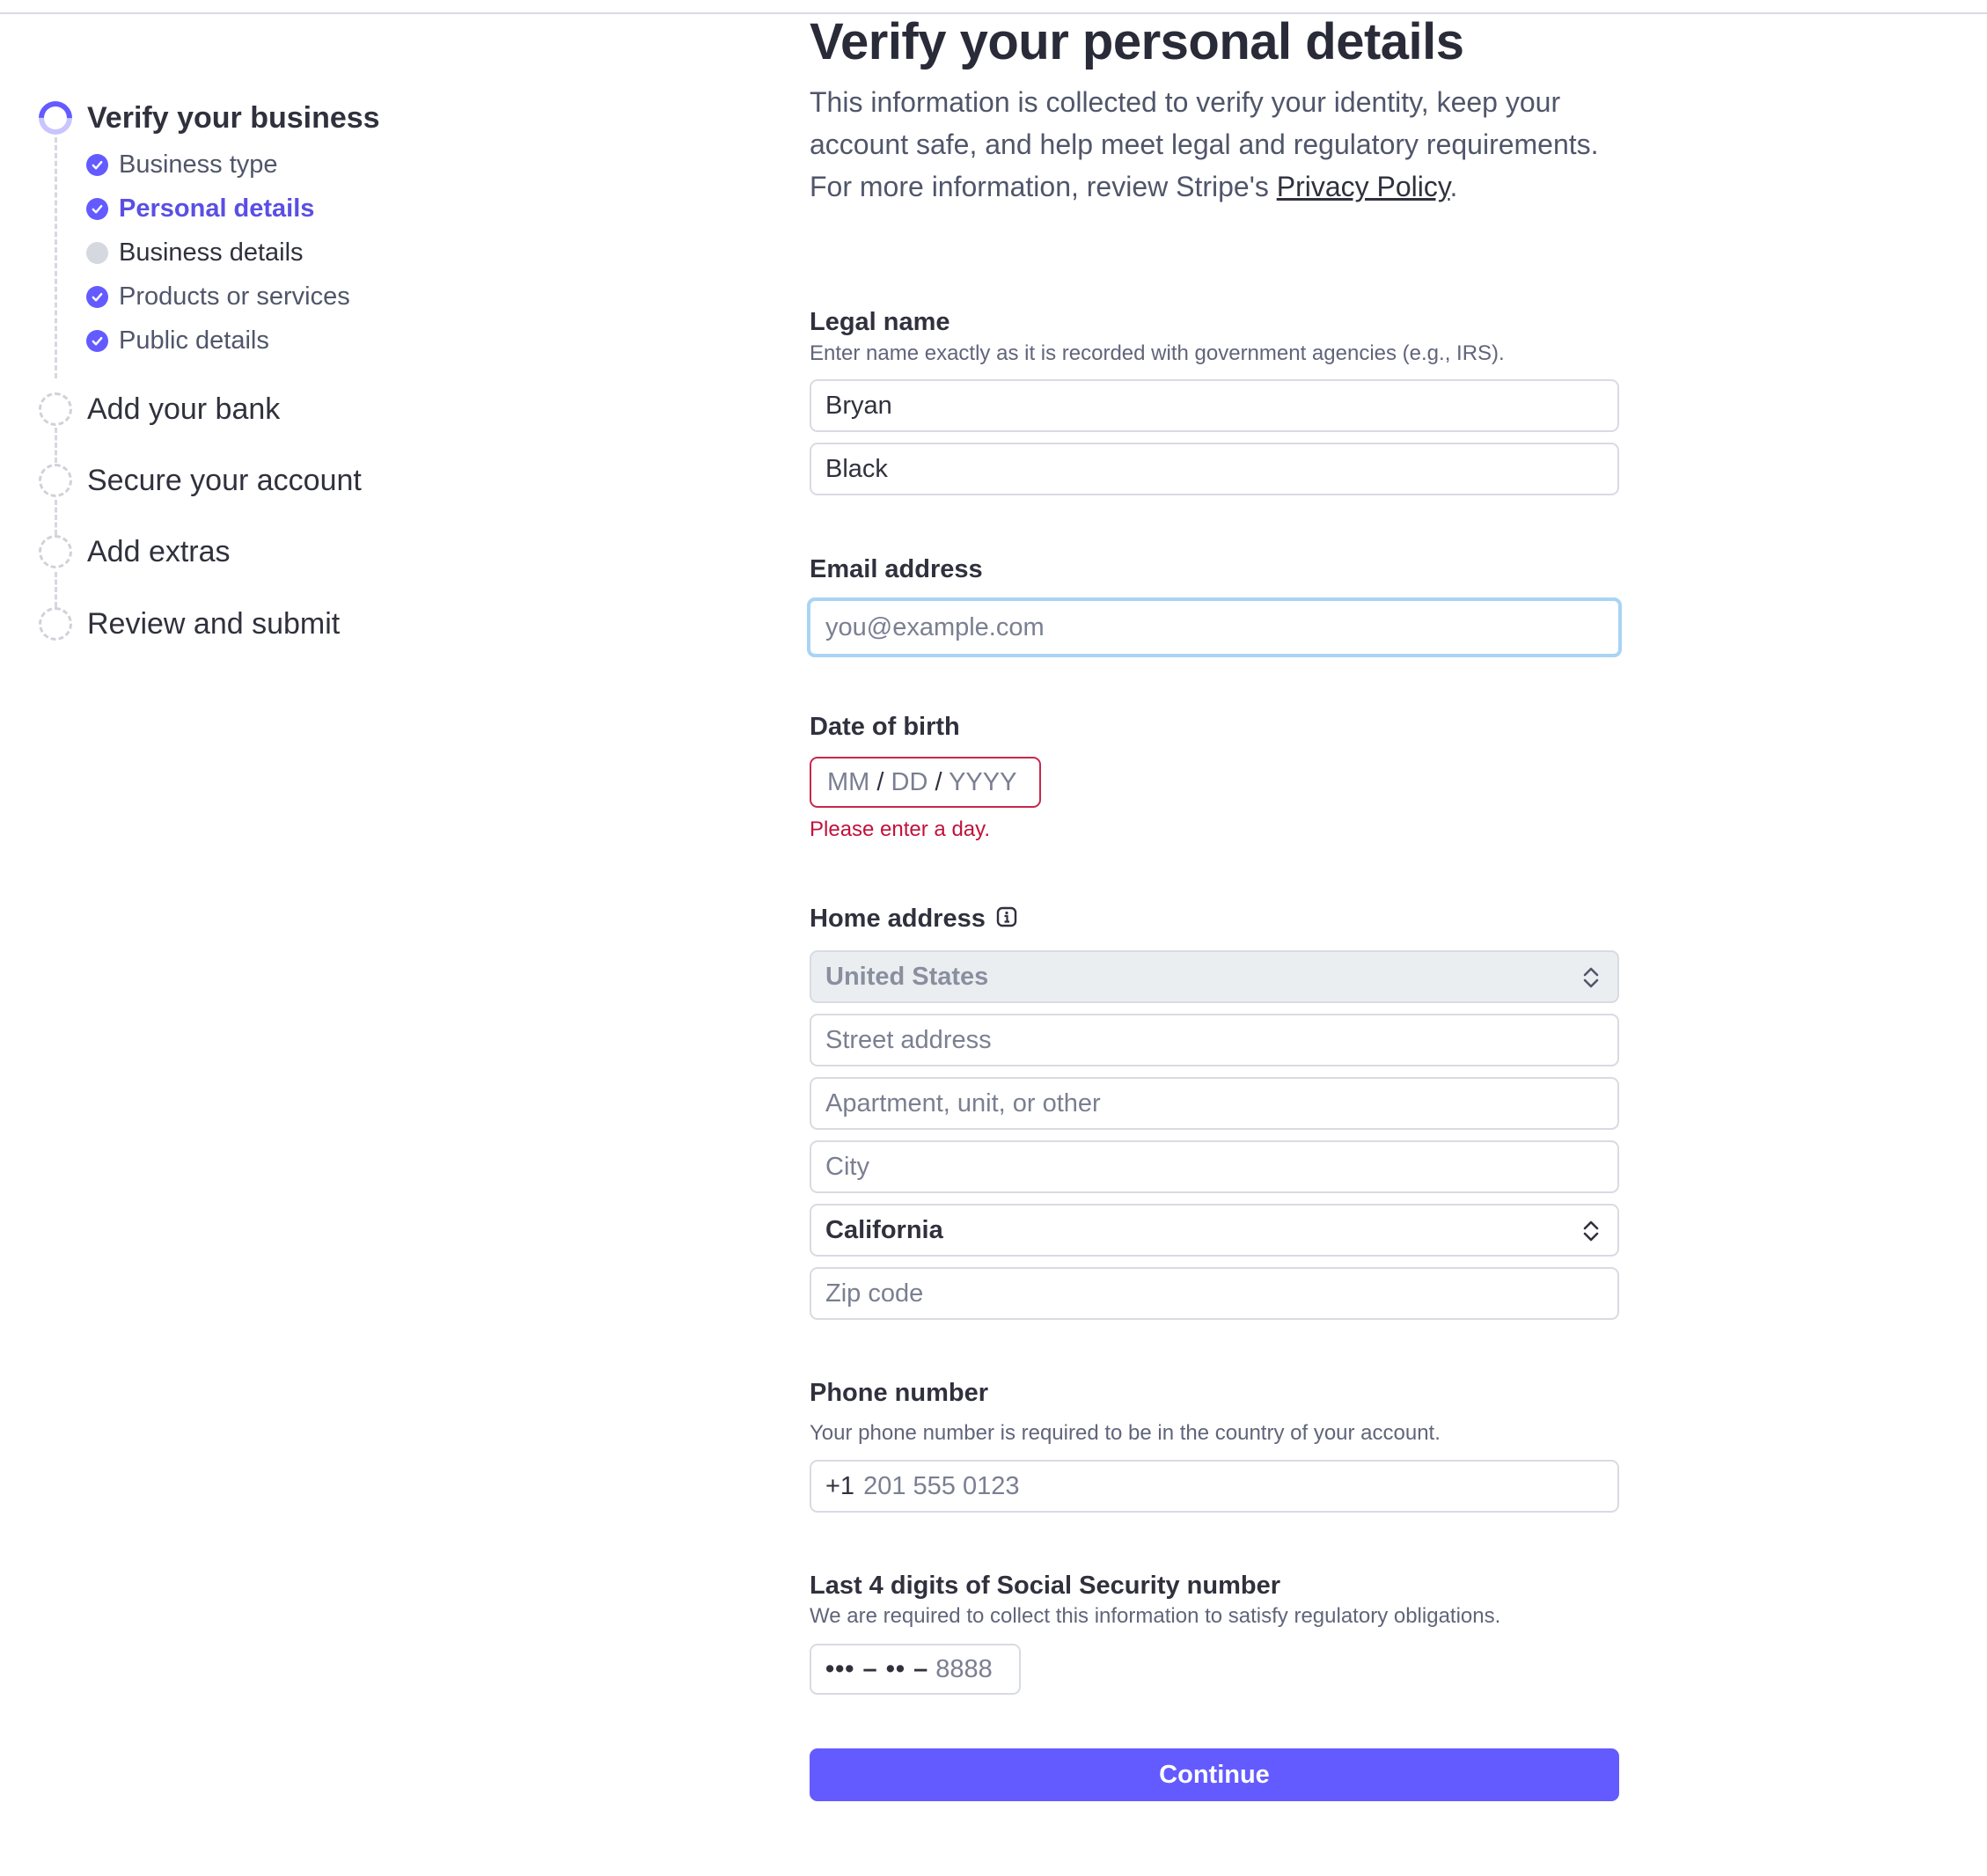 This screenshot has height=1876, width=1987. I want to click on ssn-mask: ••• – •• –, so click(877, 1669).